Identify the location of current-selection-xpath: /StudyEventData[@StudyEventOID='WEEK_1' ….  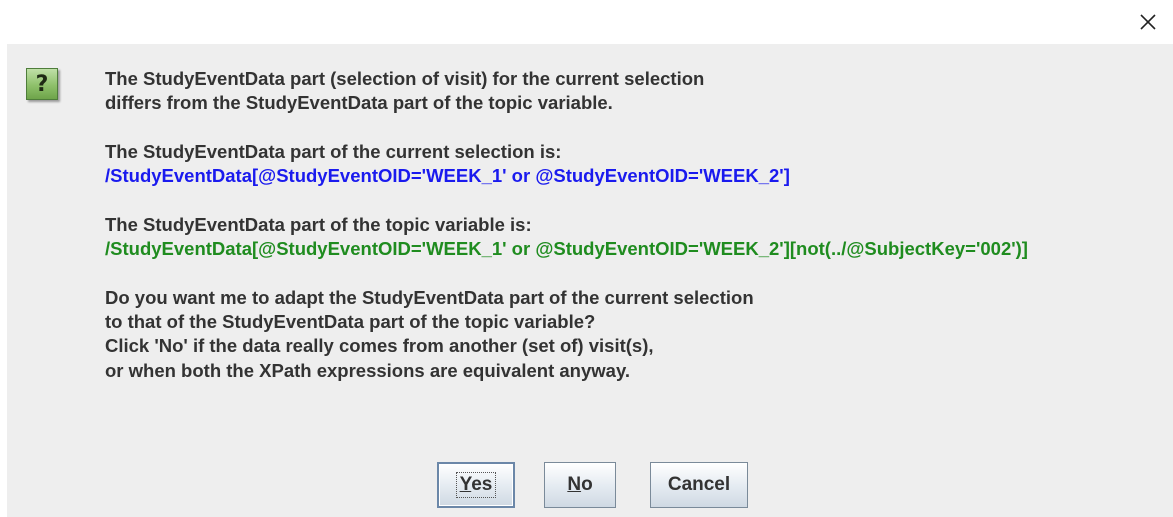
(447, 176).